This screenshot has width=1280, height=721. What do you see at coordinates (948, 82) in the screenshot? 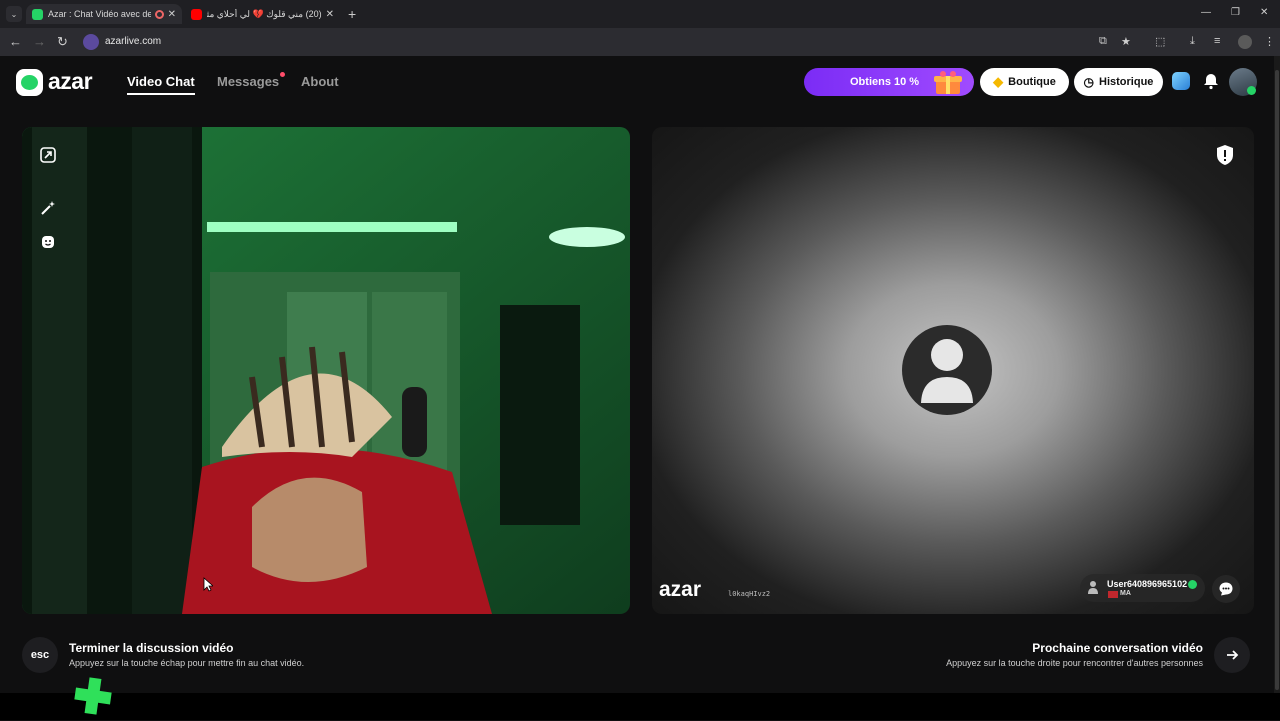
I see `gift-box-icon` at bounding box center [948, 82].